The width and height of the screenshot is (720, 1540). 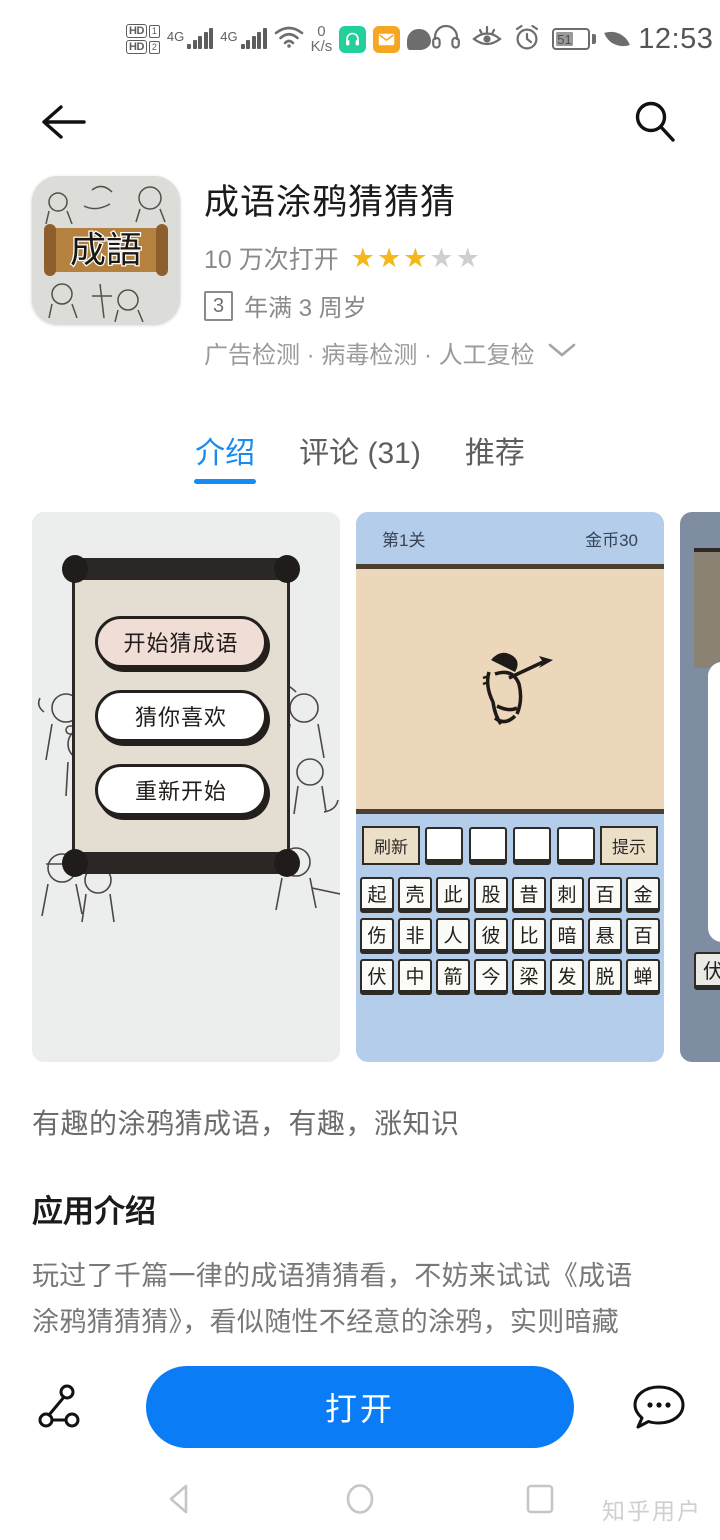 What do you see at coordinates (510, 895) in the screenshot?
I see `grid-row: 起 壳 此 股 昔 刺 百 金` at bounding box center [510, 895].